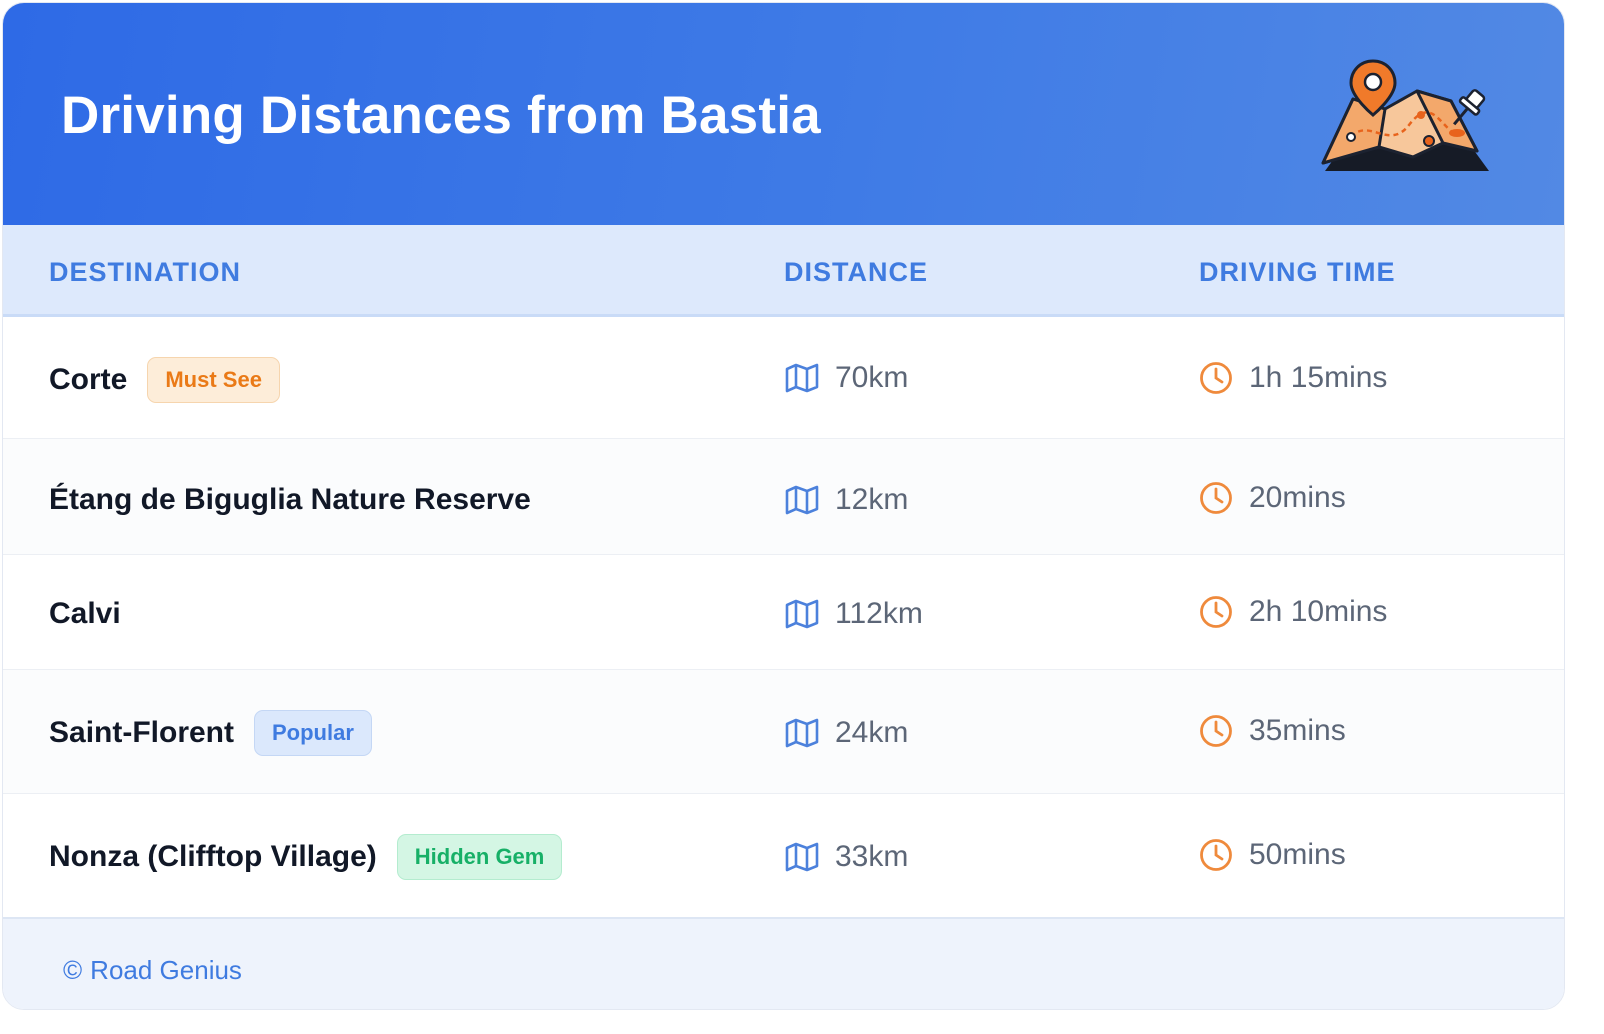 The width and height of the screenshot is (1604, 1034). What do you see at coordinates (213, 380) in the screenshot?
I see `must-see-badge: Must See` at bounding box center [213, 380].